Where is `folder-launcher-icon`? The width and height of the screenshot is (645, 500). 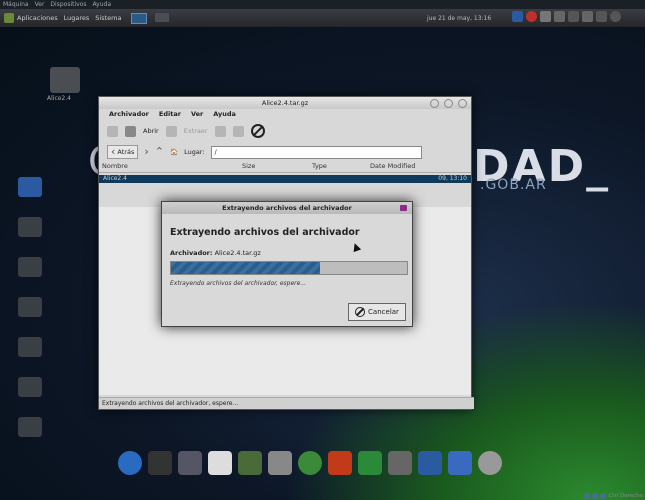 folder-launcher-icon is located at coordinates (30, 307).